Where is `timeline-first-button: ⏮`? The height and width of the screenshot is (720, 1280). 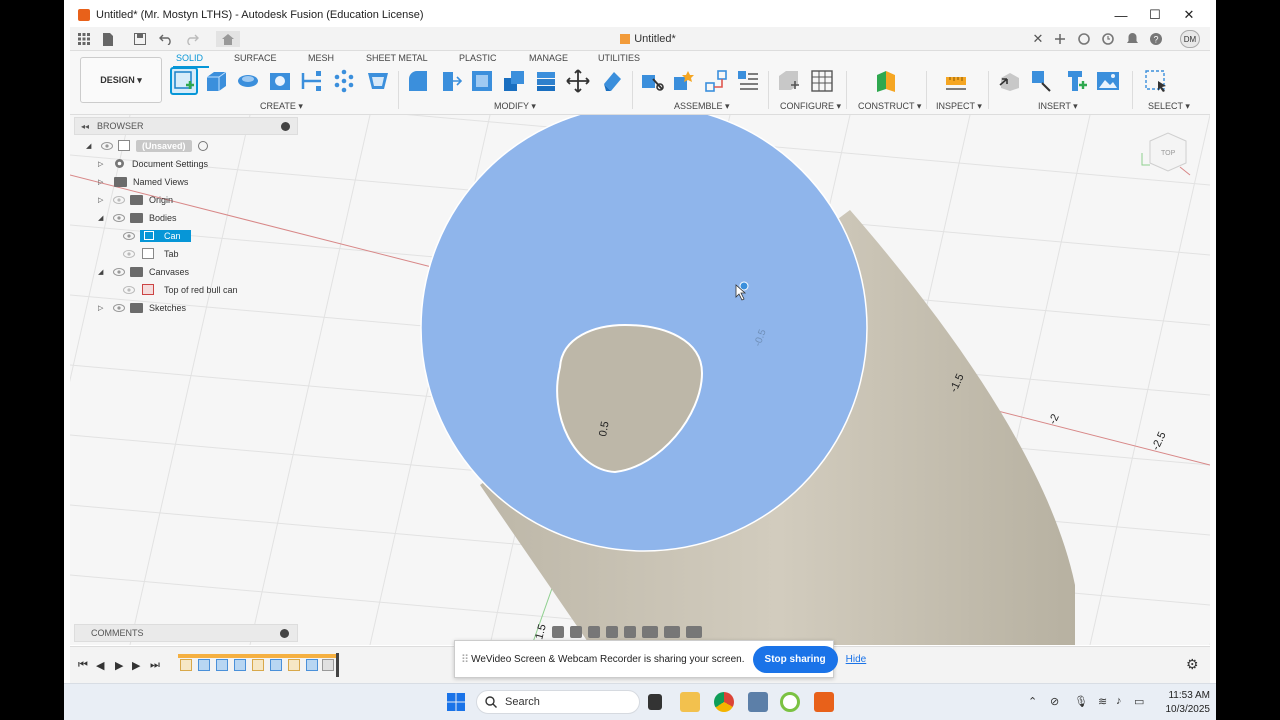 timeline-first-button: ⏮ is located at coordinates (83, 665).